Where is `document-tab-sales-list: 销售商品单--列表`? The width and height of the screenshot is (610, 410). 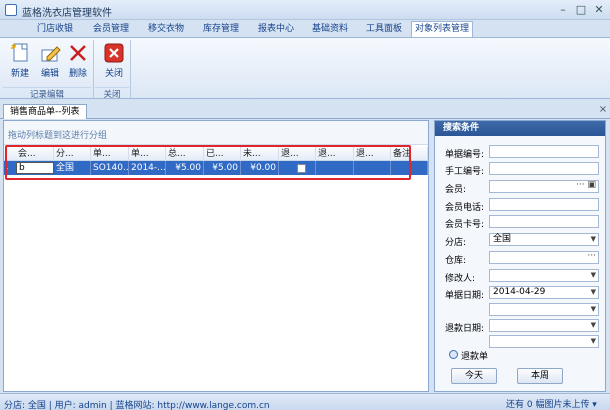 document-tab-sales-list: 销售商品单--列表 is located at coordinates (45, 111).